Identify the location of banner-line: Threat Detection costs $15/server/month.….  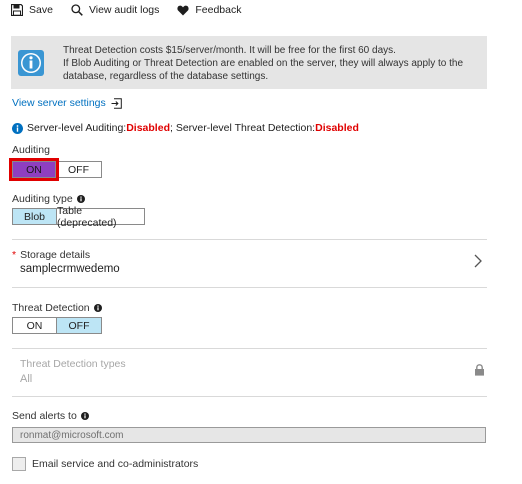
(229, 50).